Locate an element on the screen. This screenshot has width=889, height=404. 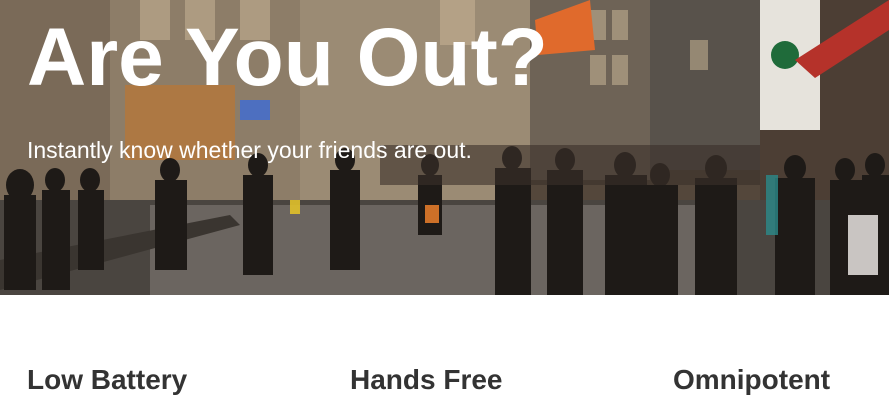
feature-heading-low-battery: Low Battery is located at coordinates (107, 379).